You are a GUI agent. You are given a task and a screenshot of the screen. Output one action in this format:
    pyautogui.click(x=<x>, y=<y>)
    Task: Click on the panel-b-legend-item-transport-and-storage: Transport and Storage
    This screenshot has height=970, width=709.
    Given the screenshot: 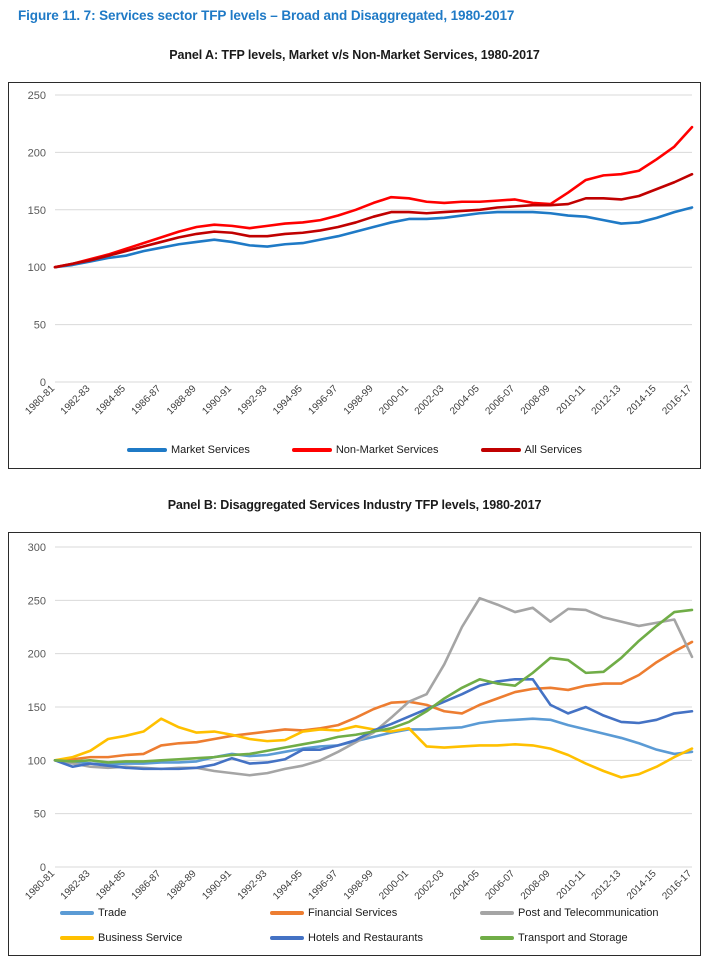 What is the action you would take?
    pyautogui.click(x=594, y=938)
    